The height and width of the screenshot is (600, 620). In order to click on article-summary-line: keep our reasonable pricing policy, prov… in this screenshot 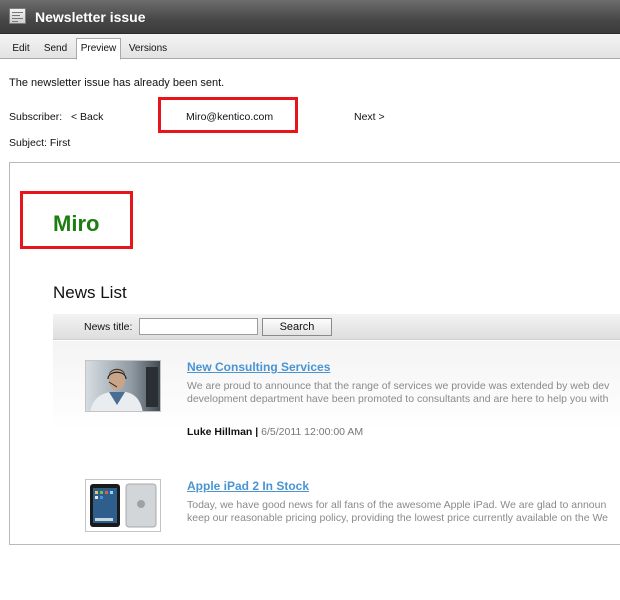, I will do `click(398, 518)`.